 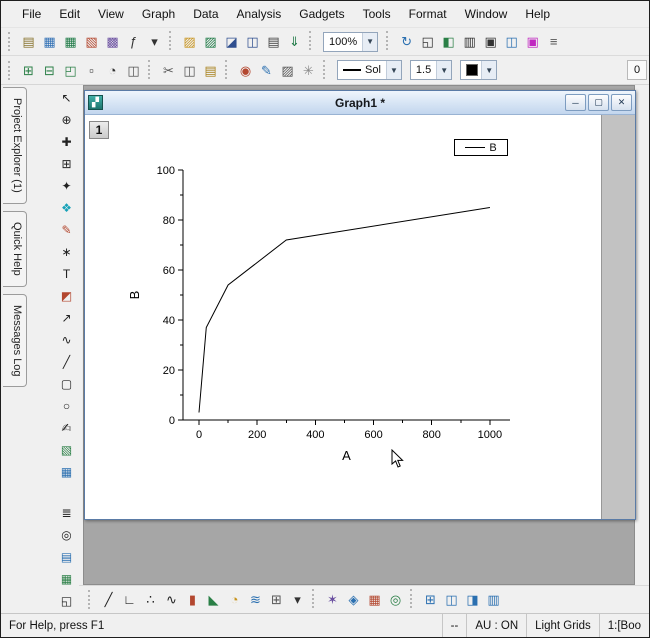 What do you see at coordinates (192, 599) in the screenshot?
I see `column-plot-button: ▮` at bounding box center [192, 599].